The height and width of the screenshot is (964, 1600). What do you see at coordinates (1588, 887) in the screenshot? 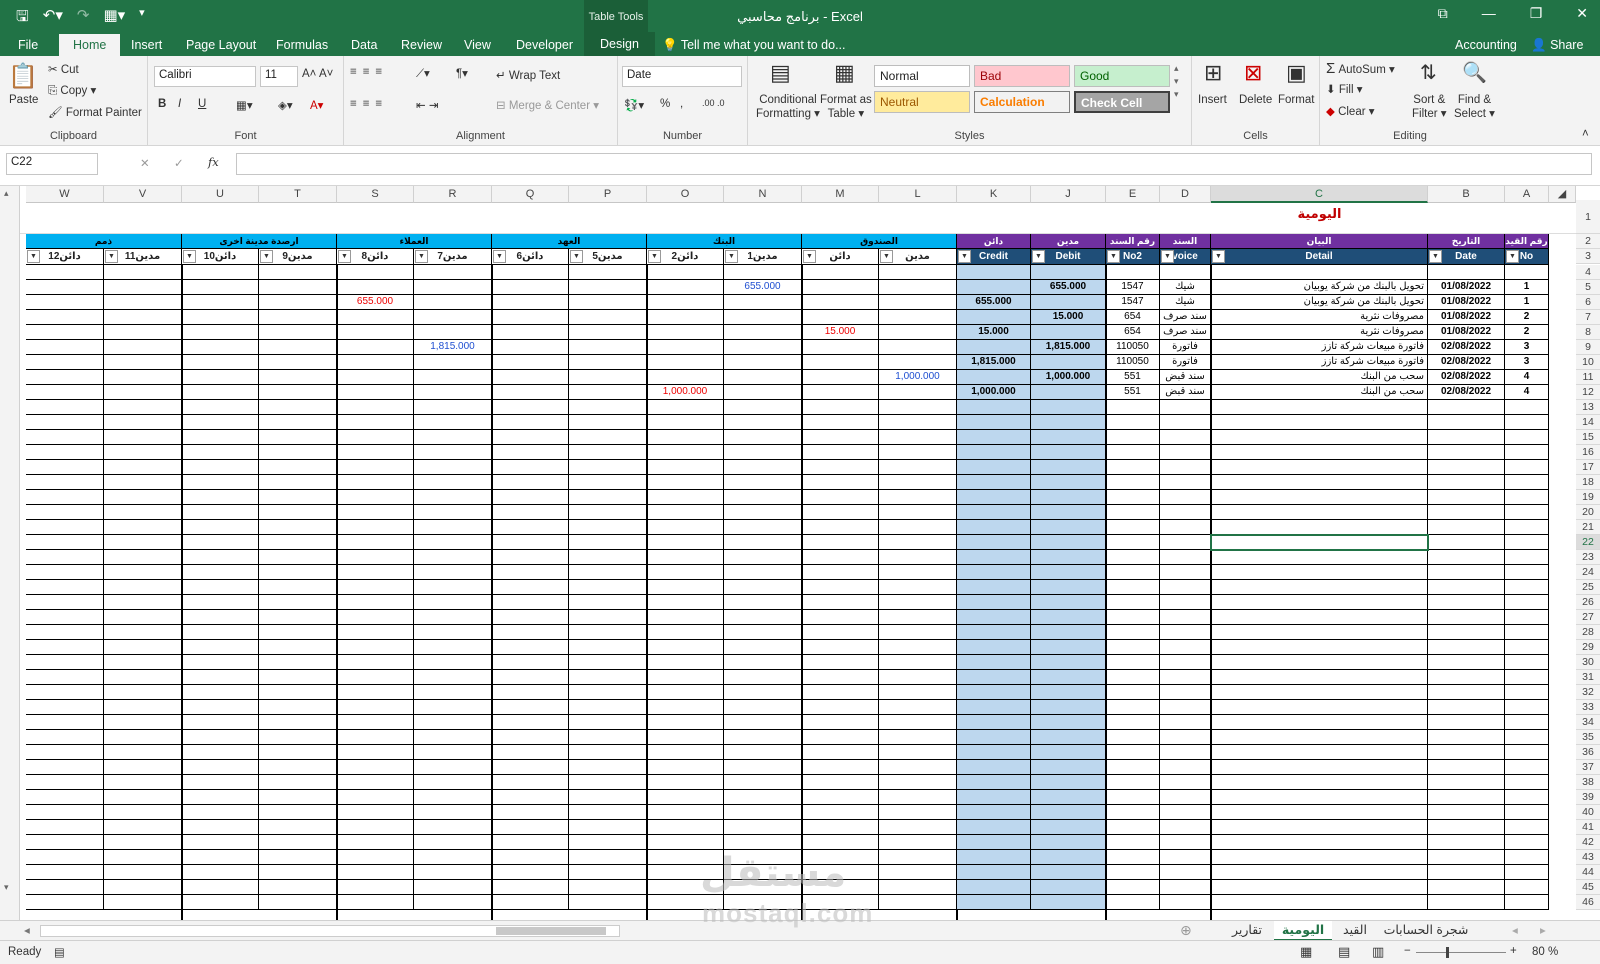
I see `row-header-45: 45` at bounding box center [1588, 887].